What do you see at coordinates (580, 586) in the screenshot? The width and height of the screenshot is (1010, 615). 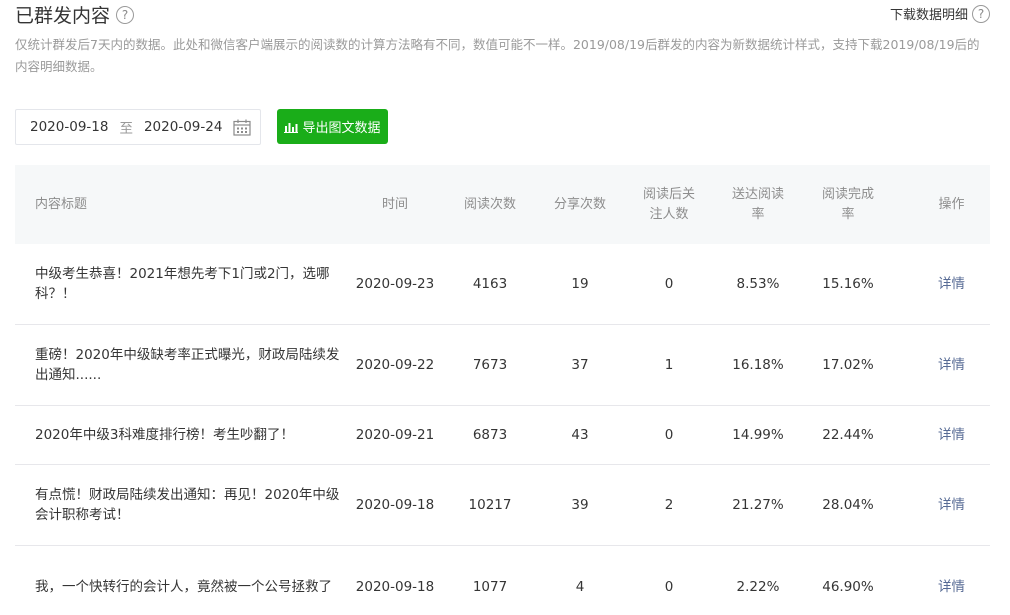 I see `row-shares: 4` at bounding box center [580, 586].